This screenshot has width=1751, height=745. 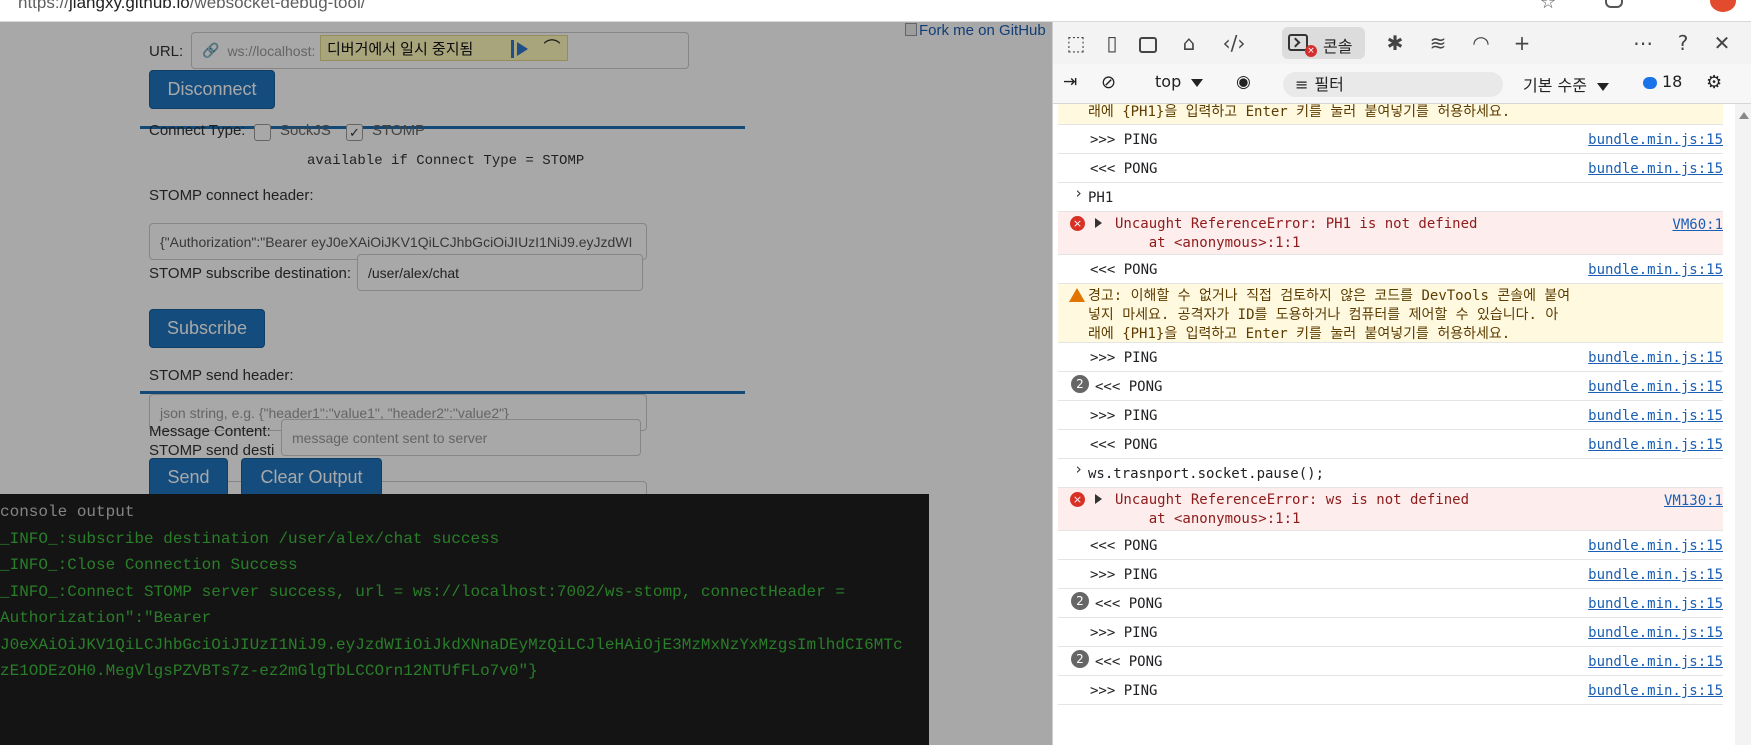 What do you see at coordinates (212, 450) in the screenshot?
I see `stomp-send-destination-label: STOMP send desti` at bounding box center [212, 450].